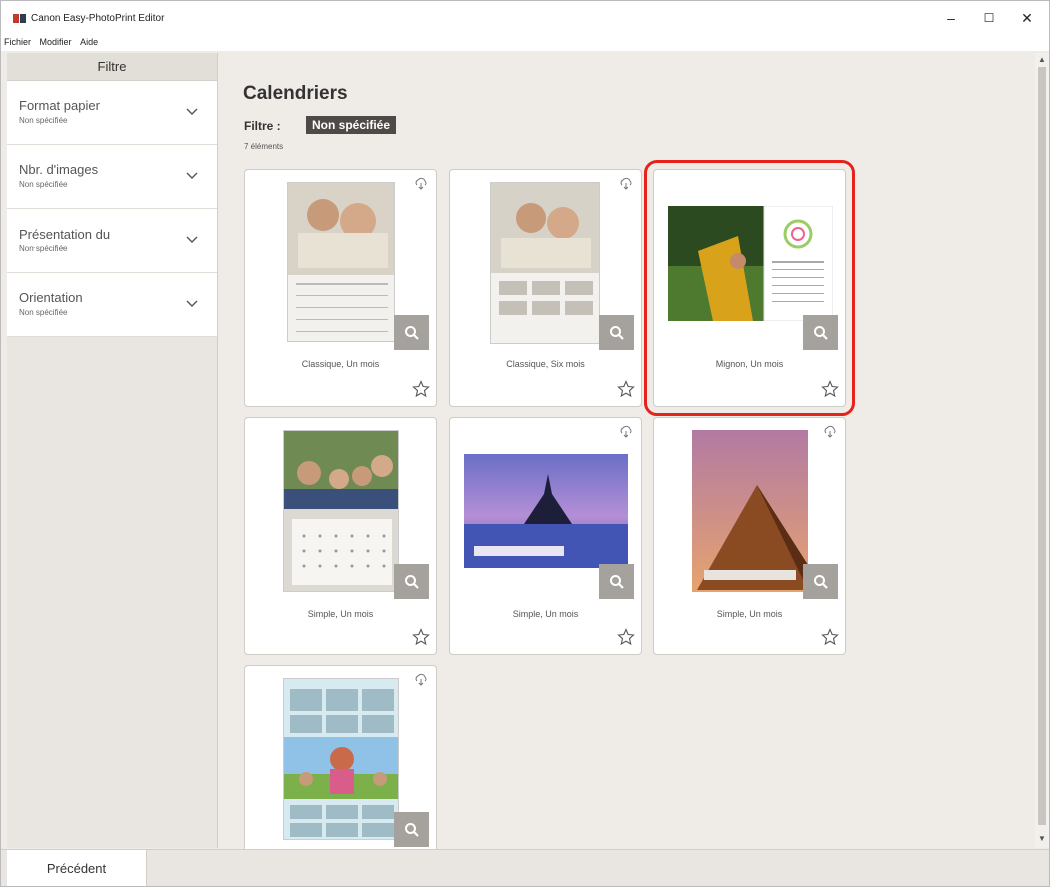 The image size is (1050, 887). What do you see at coordinates (112, 113) in the screenshot?
I see `filter-paper-size: Format papier Non spécifiée` at bounding box center [112, 113].